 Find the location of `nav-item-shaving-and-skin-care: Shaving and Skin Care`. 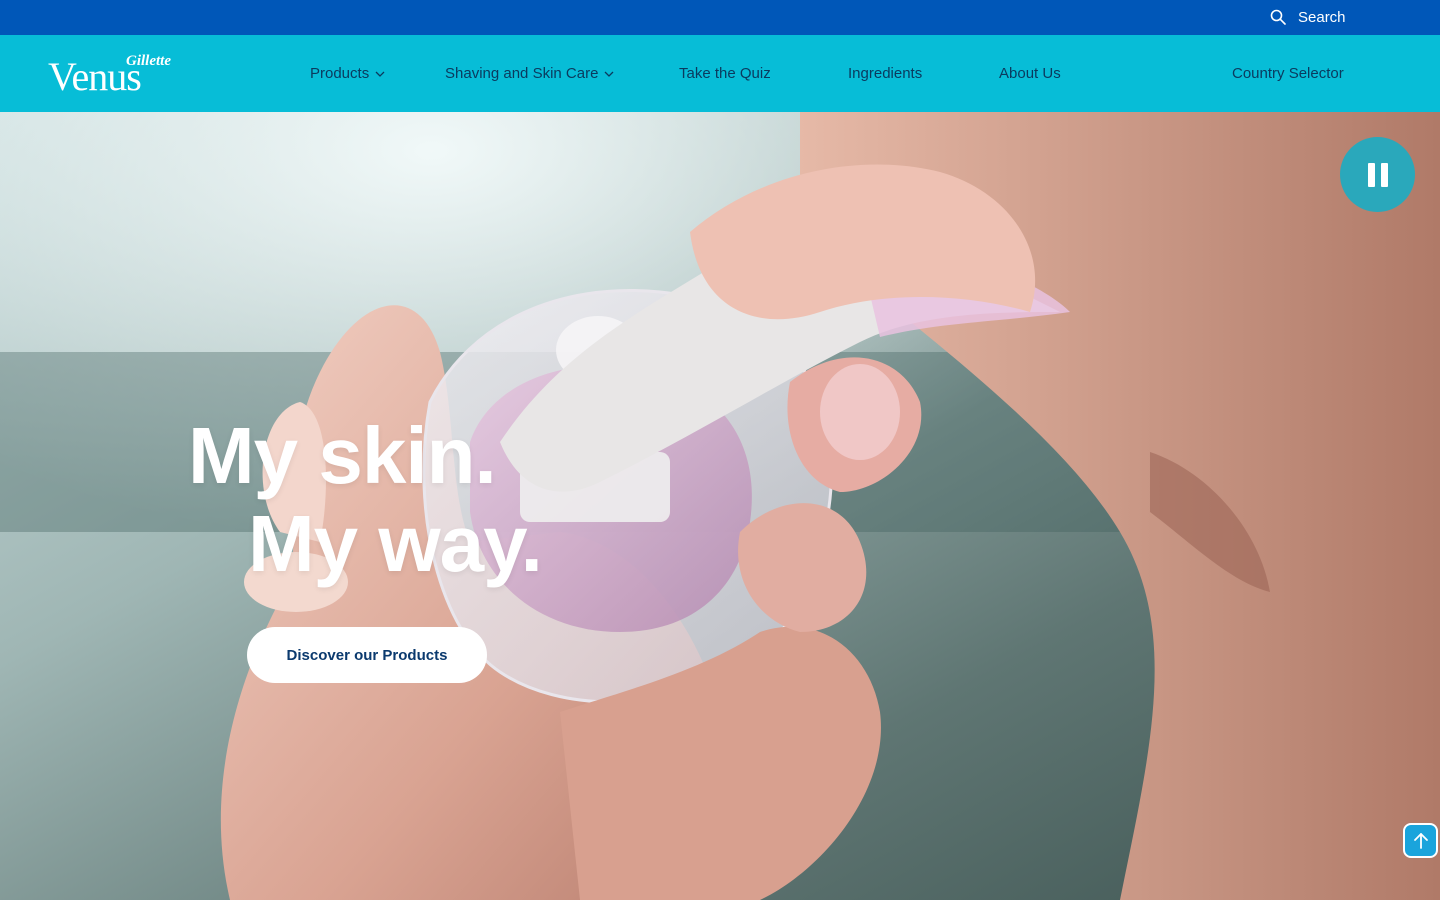

nav-item-shaving-and-skin-care: Shaving and Skin Care is located at coordinates (529, 73).